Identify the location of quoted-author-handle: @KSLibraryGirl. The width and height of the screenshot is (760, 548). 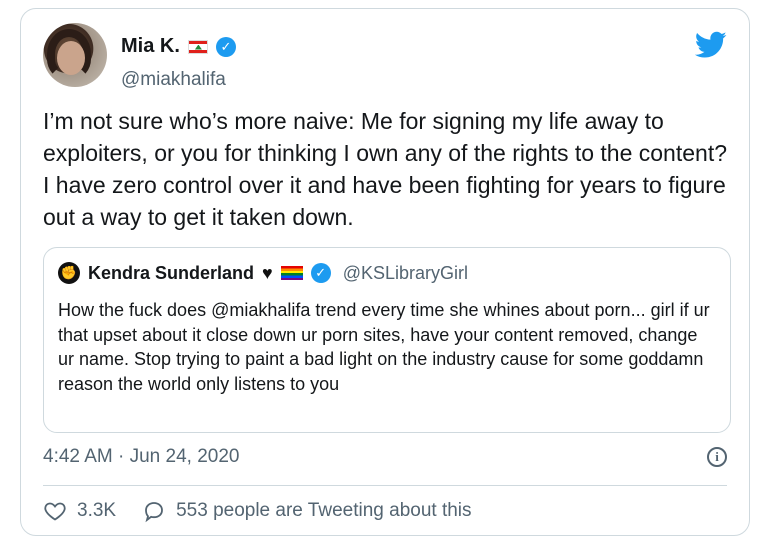
(405, 272).